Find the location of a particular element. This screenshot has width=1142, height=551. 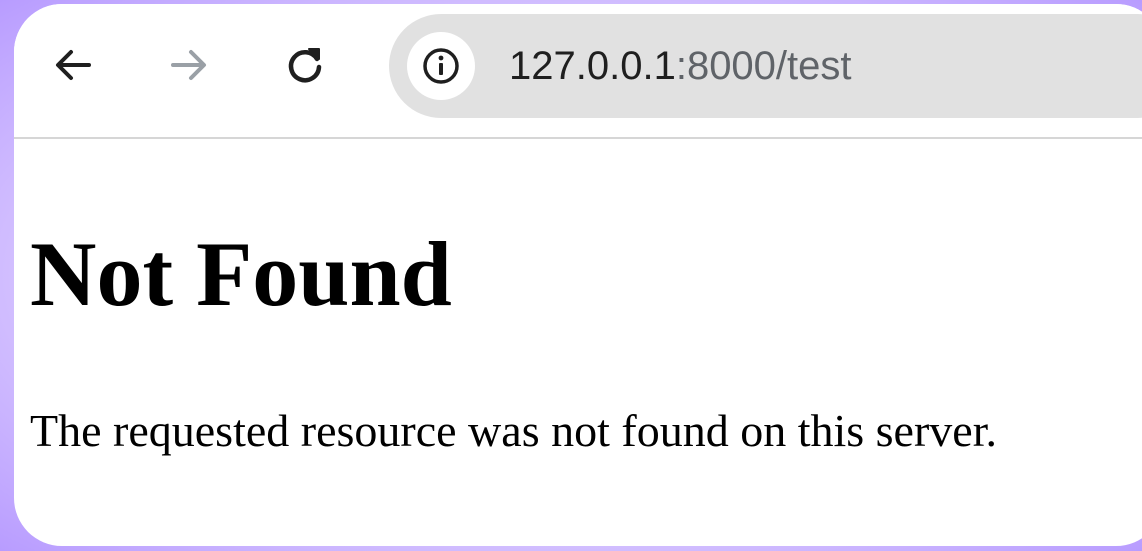

info-icon is located at coordinates (441, 66).